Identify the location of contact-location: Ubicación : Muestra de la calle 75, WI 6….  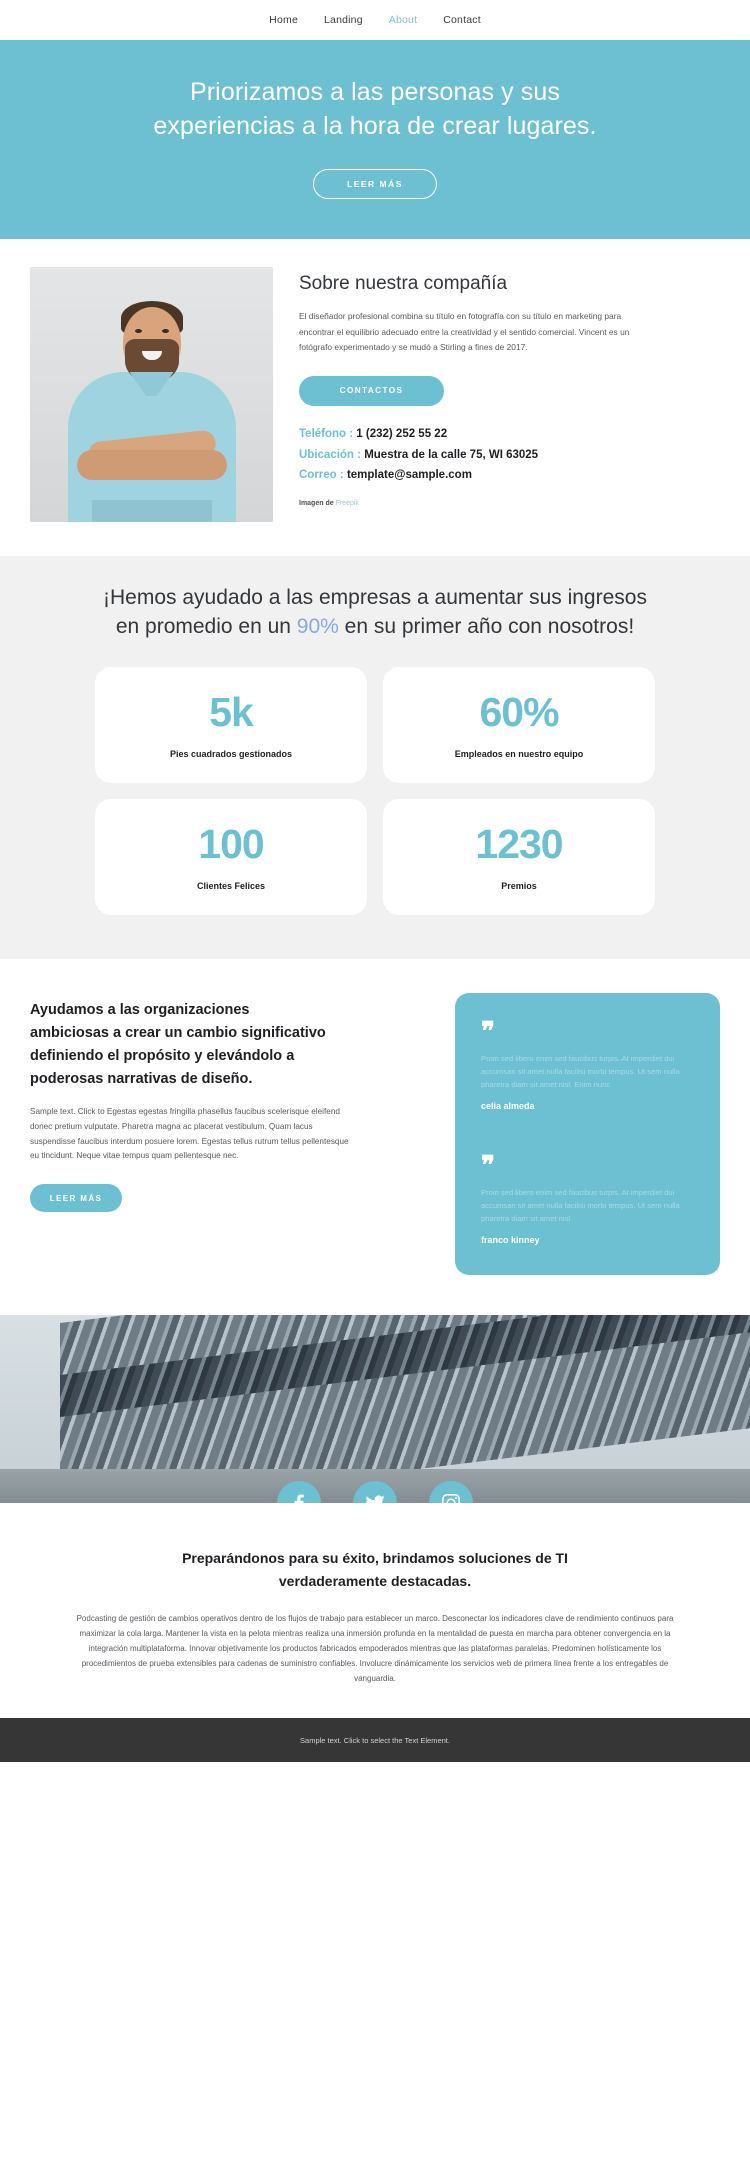
(509, 455).